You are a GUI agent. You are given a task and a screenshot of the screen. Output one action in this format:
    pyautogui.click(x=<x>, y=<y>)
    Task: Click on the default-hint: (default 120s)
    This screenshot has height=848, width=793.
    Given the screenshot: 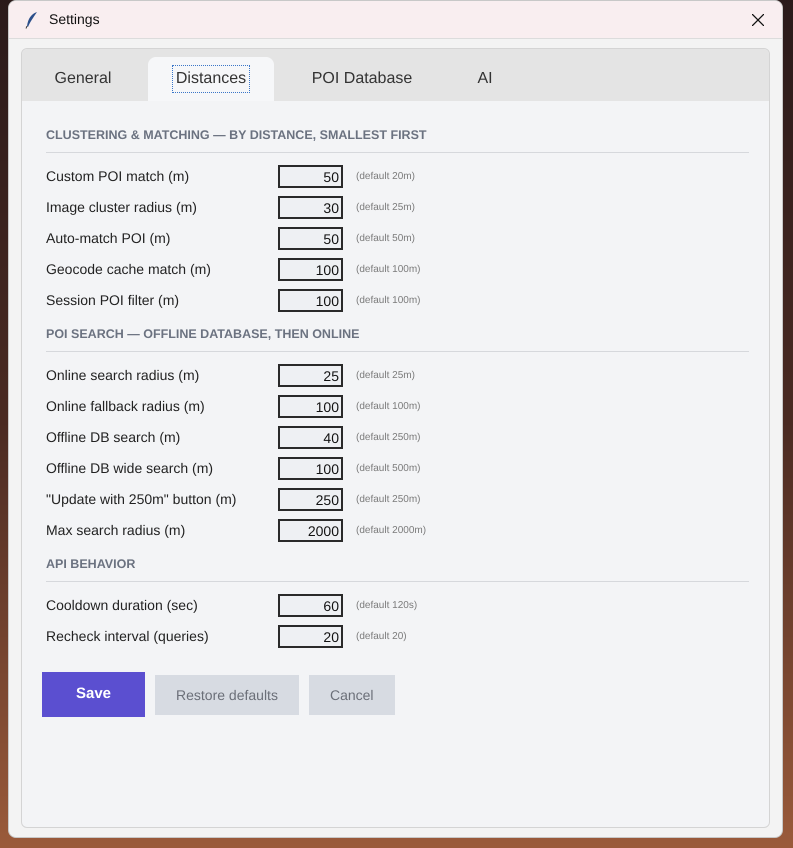 What is the action you would take?
    pyautogui.click(x=387, y=606)
    